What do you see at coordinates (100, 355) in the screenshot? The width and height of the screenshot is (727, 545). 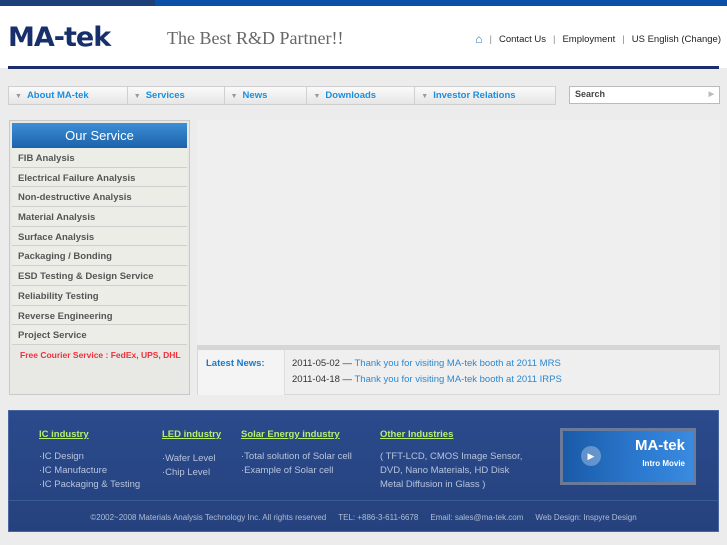 I see `courier-notice: Free Courier Service : FedEx, UPS, DHL` at bounding box center [100, 355].